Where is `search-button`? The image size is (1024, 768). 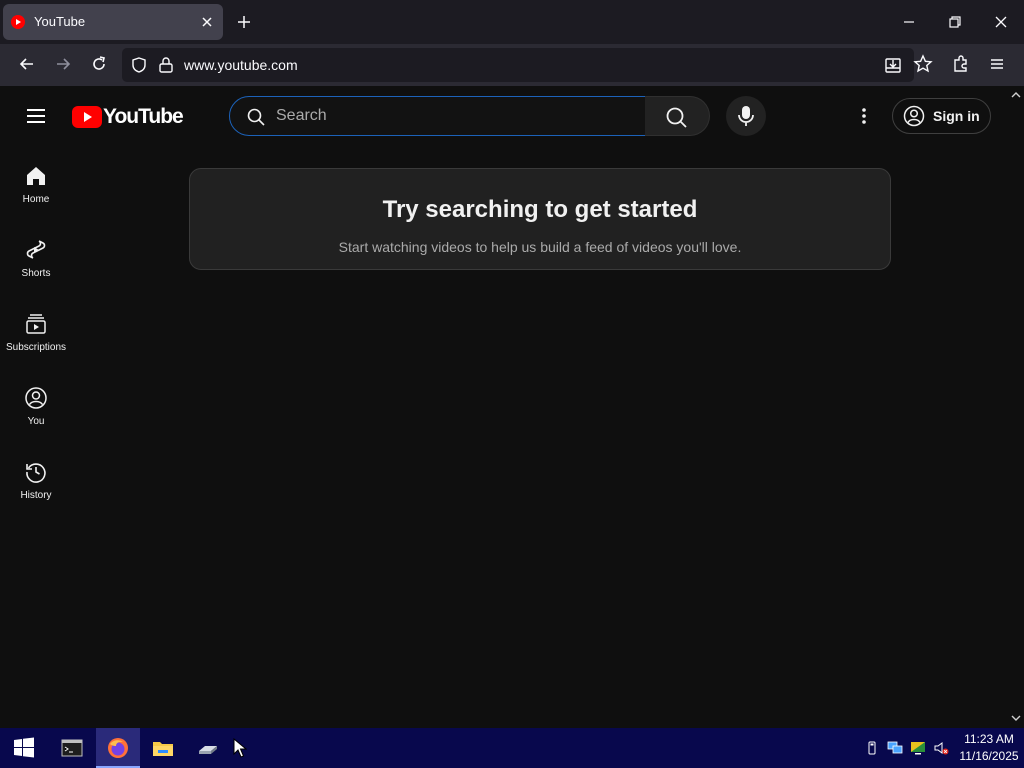 search-button is located at coordinates (677, 116).